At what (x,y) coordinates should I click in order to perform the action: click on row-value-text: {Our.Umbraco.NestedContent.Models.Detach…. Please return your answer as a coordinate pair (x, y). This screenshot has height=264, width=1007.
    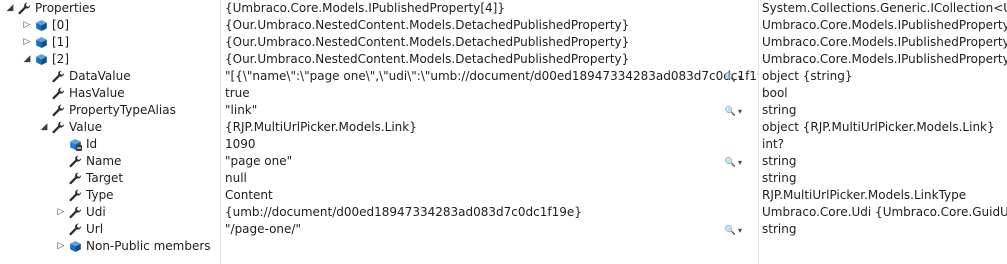
    Looking at the image, I should click on (427, 42).